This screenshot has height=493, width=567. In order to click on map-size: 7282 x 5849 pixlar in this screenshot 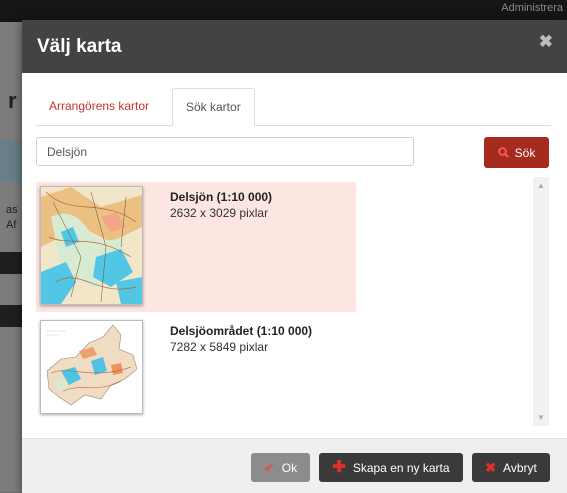, I will do `click(219, 347)`.